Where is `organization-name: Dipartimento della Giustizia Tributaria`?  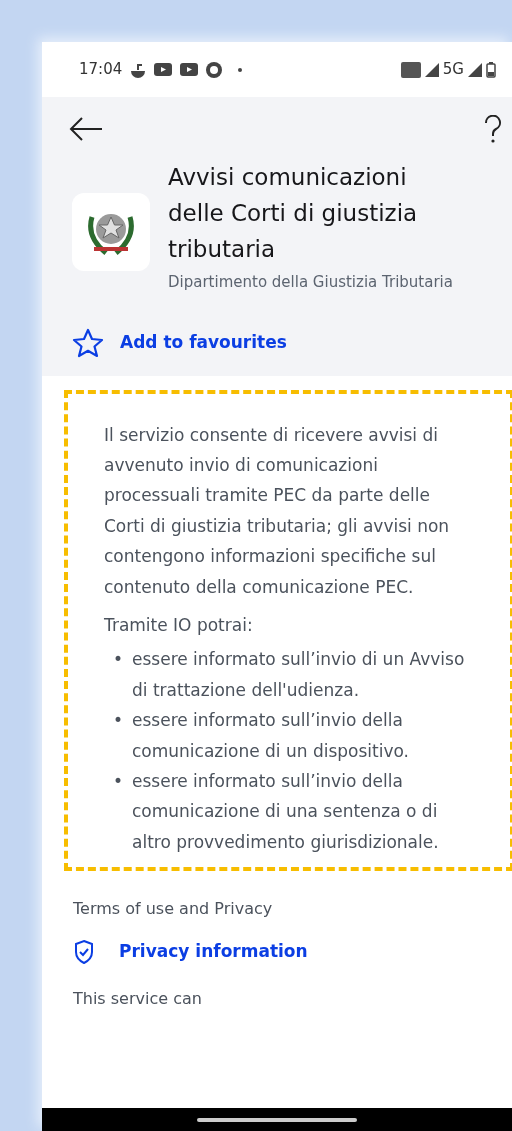
organization-name: Dipartimento della Giustizia Tributaria is located at coordinates (310, 282).